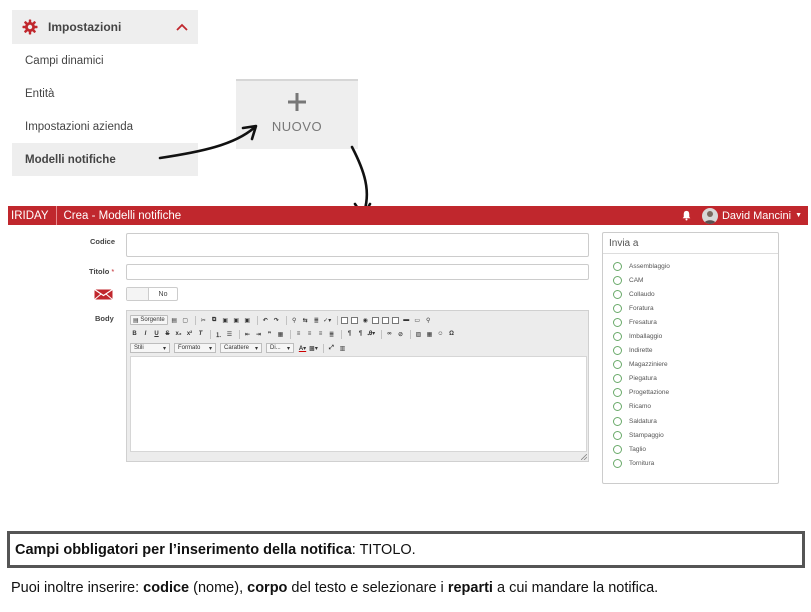 This screenshot has width=811, height=612. What do you see at coordinates (149, 320) in the screenshot?
I see `source-button: ▤ Sorgente` at bounding box center [149, 320].